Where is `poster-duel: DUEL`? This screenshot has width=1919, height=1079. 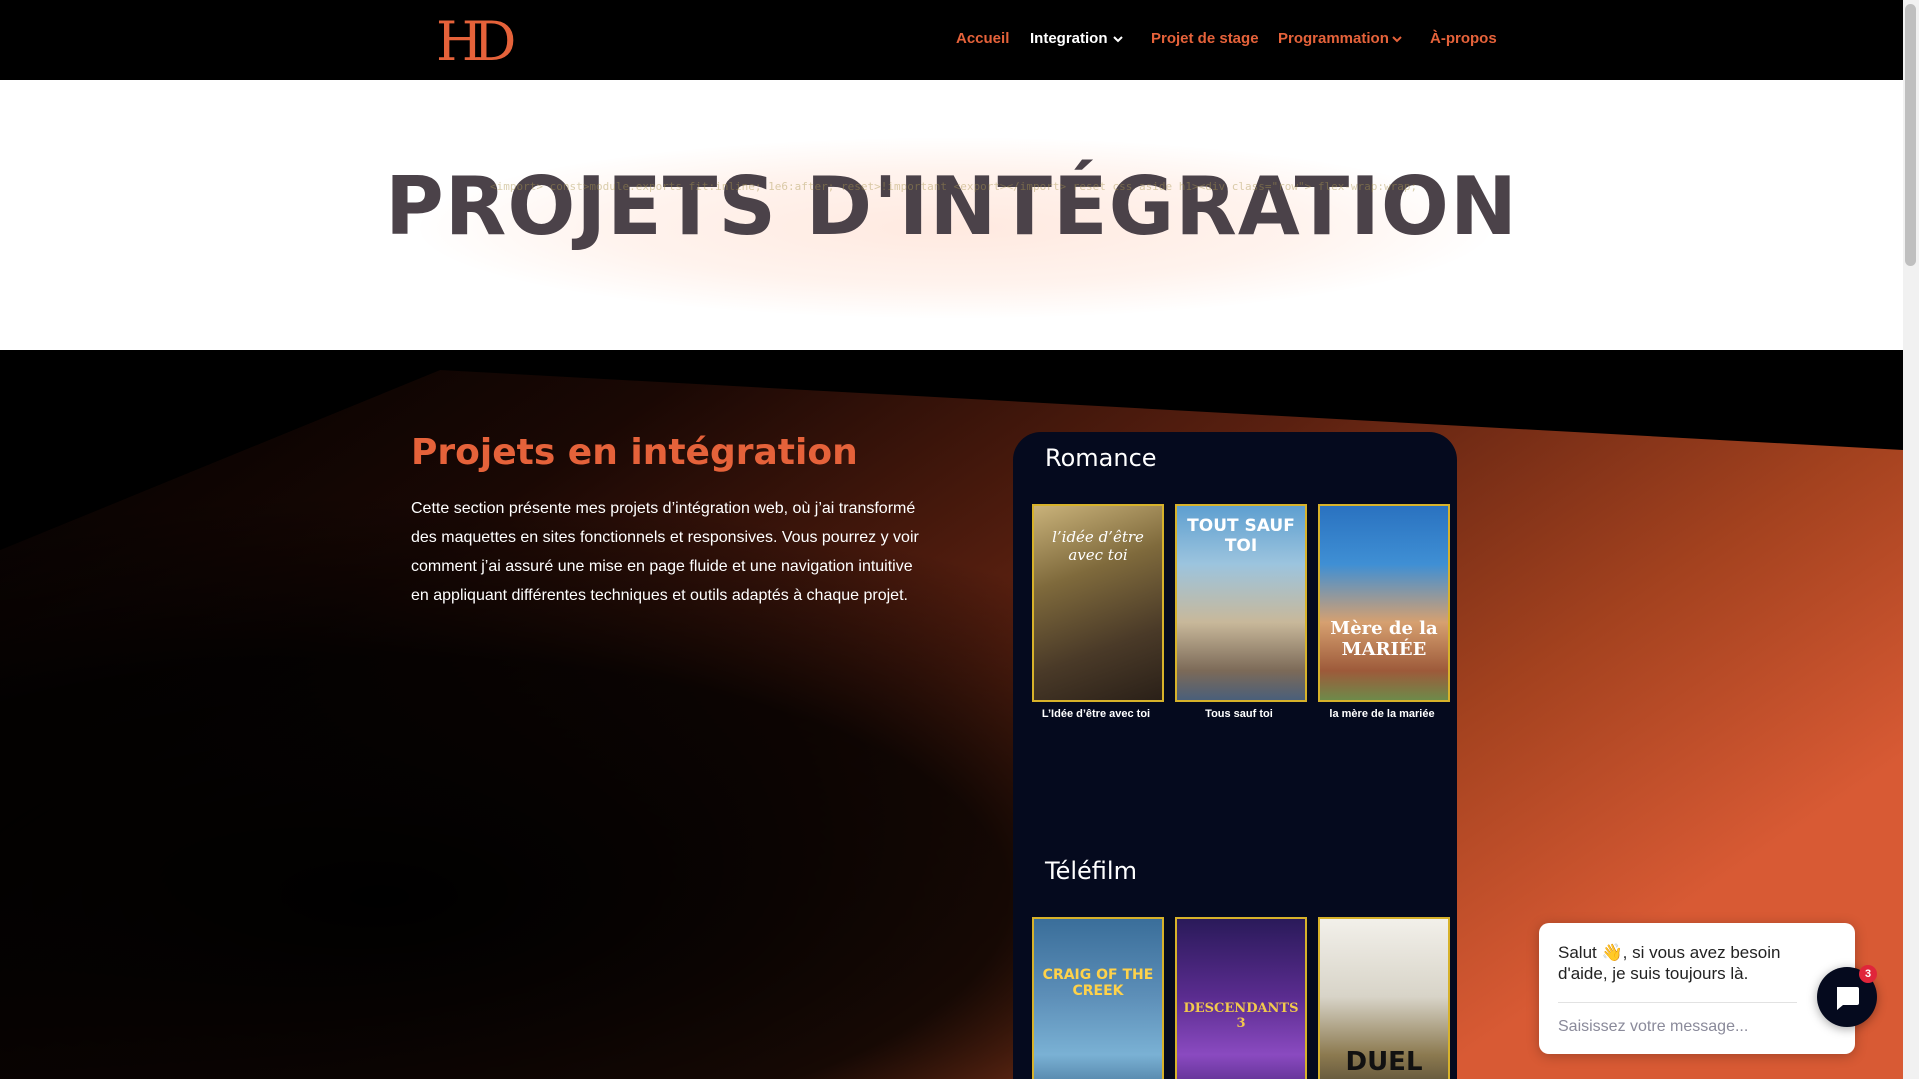 poster-duel: DUEL is located at coordinates (1384, 998).